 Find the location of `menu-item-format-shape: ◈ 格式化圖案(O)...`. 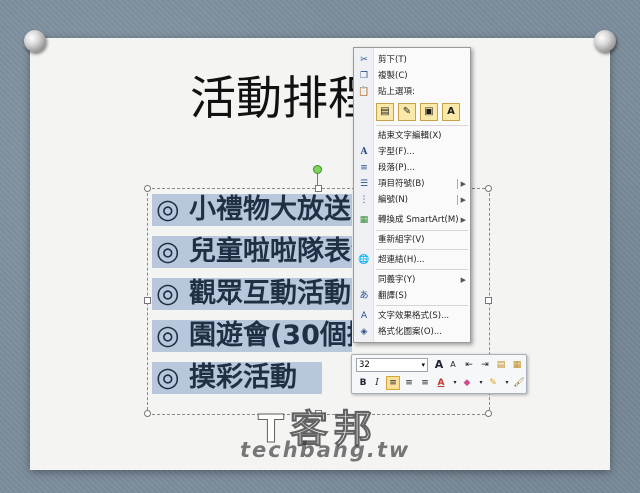

menu-item-format-shape: ◈ 格式化圖案(O)... is located at coordinates (412, 332).